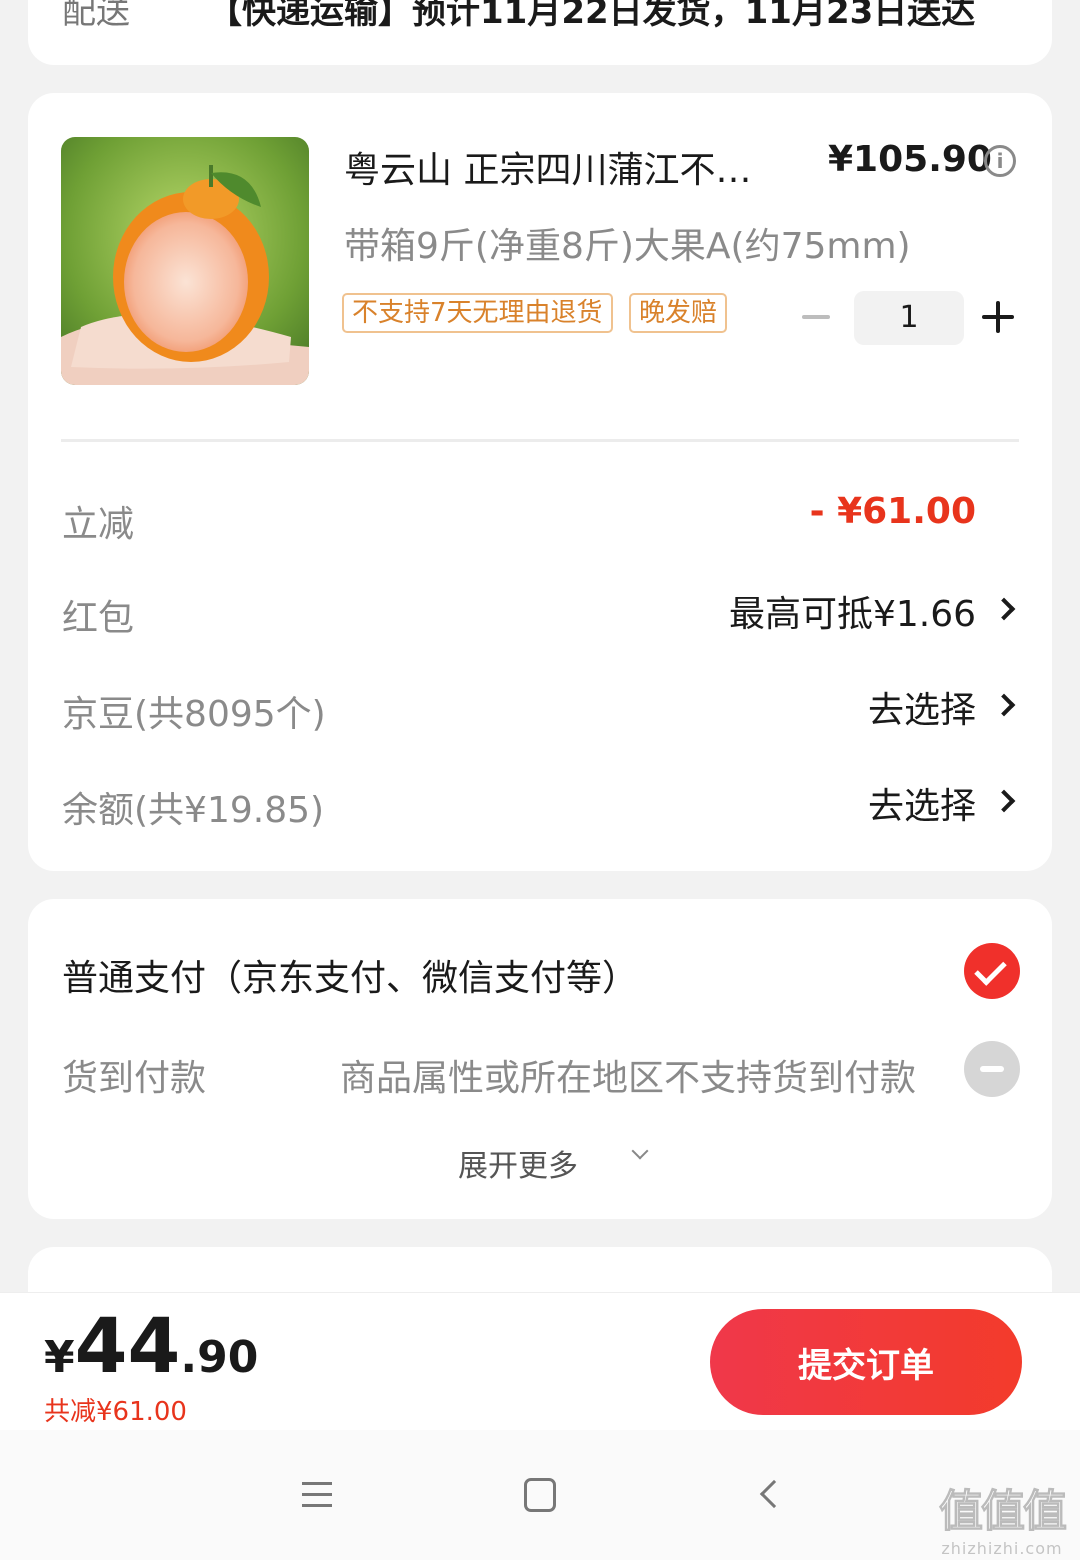  What do you see at coordinates (628, 1078) in the screenshot?
I see `payment-cod-note: 商品属性或所在地区不支持货到付款` at bounding box center [628, 1078].